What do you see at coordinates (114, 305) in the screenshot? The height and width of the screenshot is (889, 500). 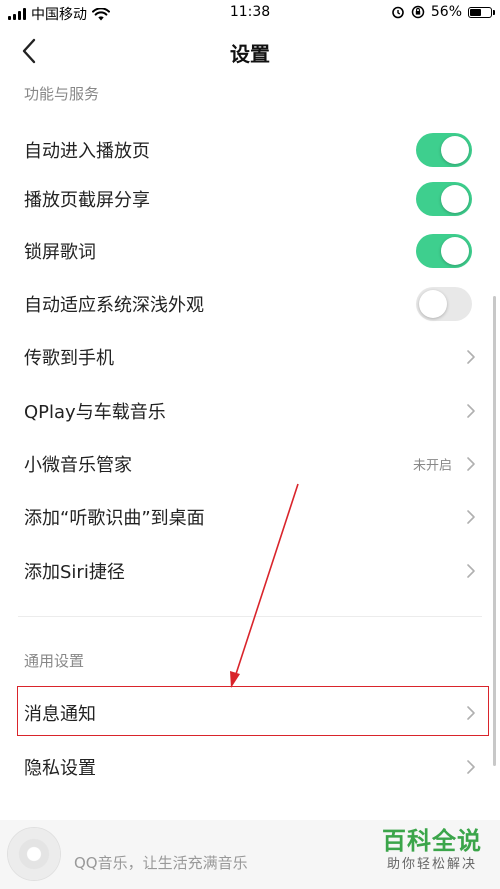 I see `setting-label: 自动适应系统深浅外观` at bounding box center [114, 305].